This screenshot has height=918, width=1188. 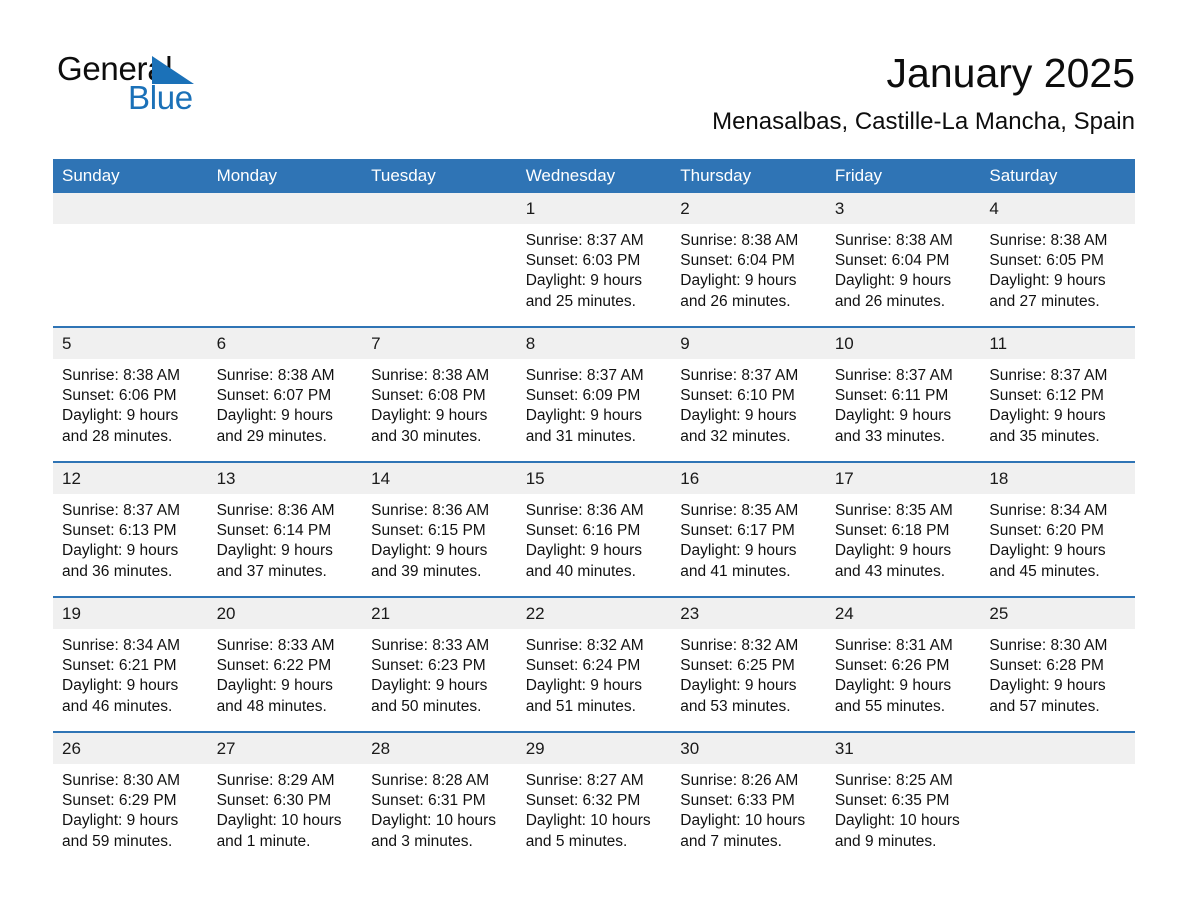 I want to click on sunset-text: Sunset: 6:25 PM, so click(x=737, y=666).